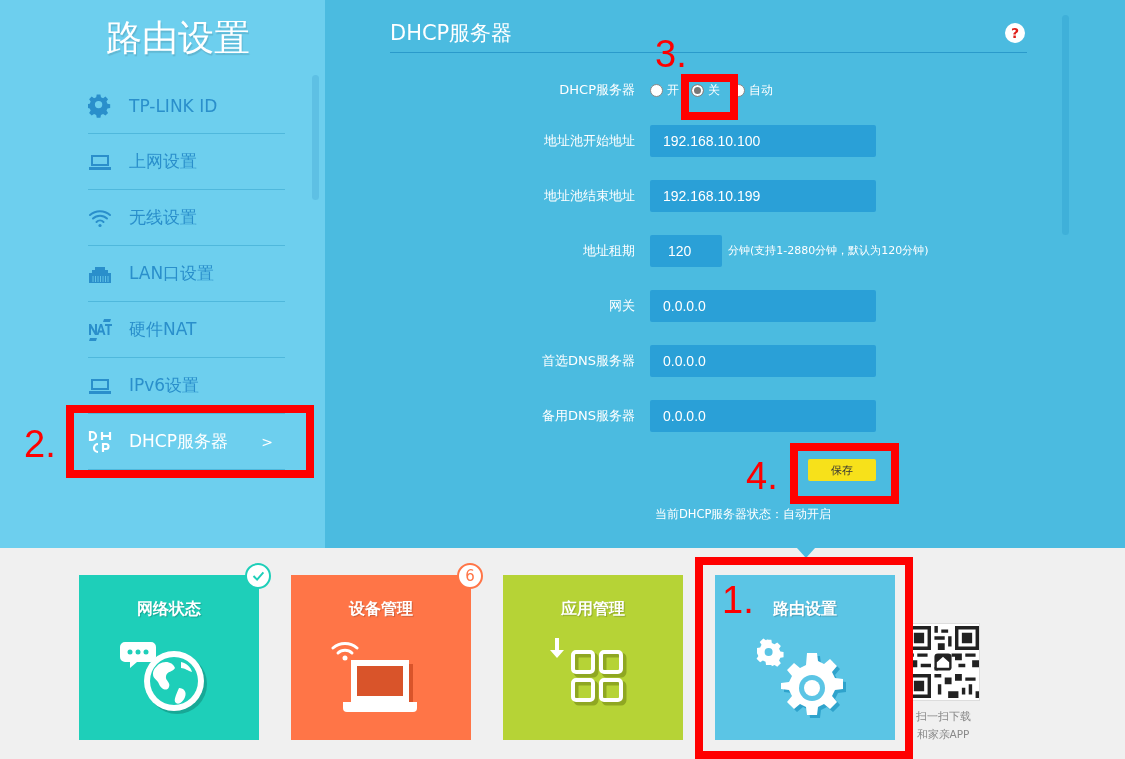 The height and width of the screenshot is (759, 1125). Describe the element at coordinates (842, 470) in the screenshot. I see `save-button: 保存` at that location.